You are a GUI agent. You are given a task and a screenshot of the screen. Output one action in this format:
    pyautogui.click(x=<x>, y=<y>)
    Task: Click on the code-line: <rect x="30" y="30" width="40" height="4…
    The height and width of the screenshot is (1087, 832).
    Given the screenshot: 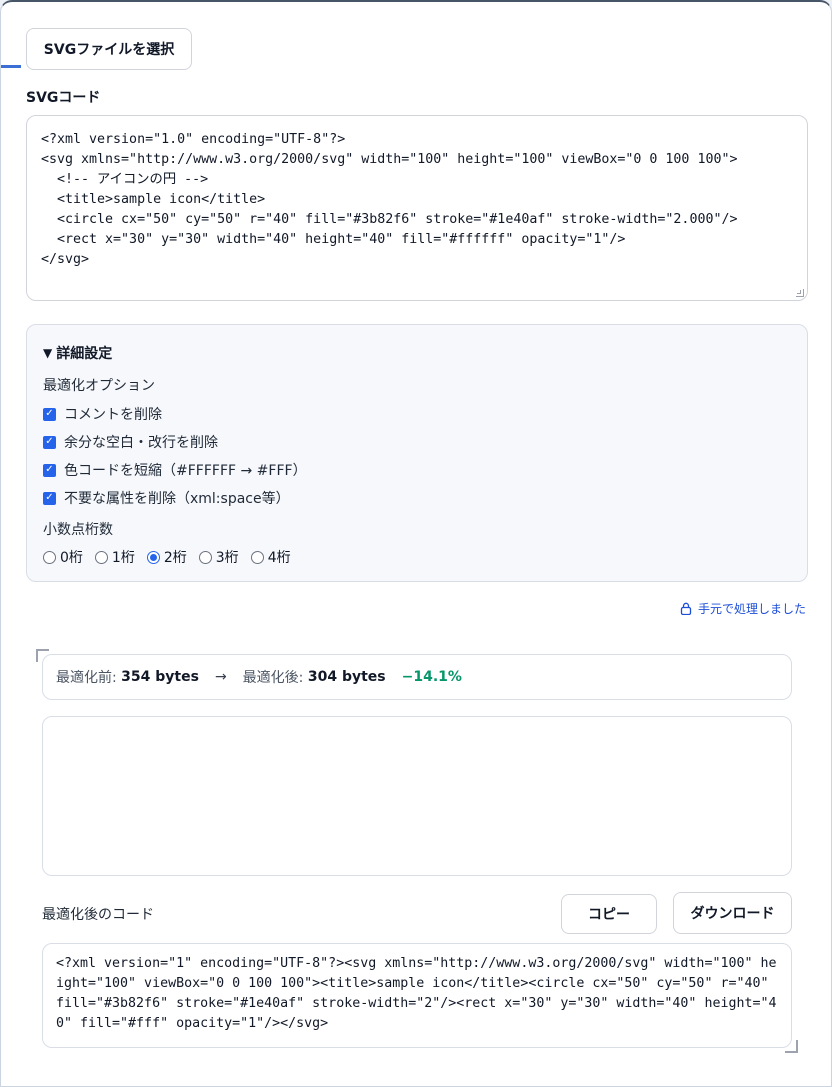 What is the action you would take?
    pyautogui.click(x=333, y=239)
    